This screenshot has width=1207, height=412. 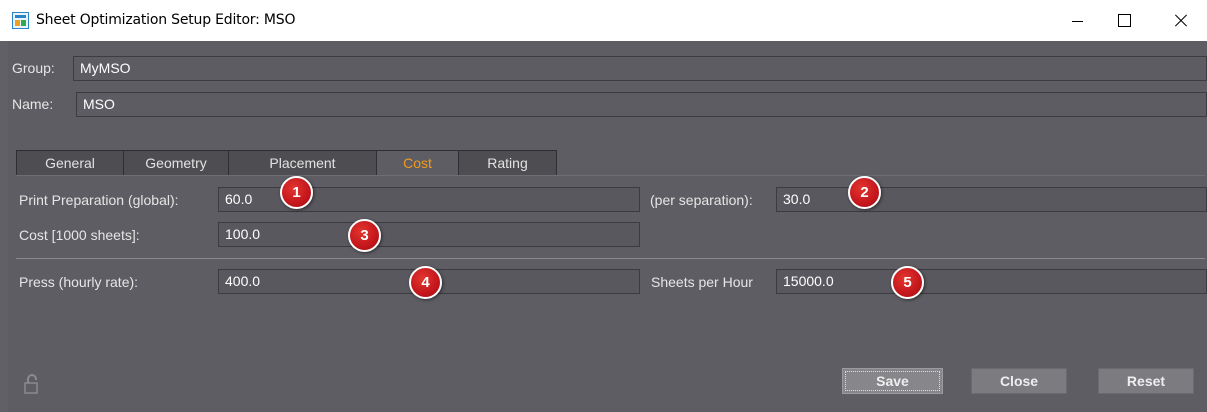 What do you see at coordinates (1185, 20) in the screenshot?
I see `close-icon` at bounding box center [1185, 20].